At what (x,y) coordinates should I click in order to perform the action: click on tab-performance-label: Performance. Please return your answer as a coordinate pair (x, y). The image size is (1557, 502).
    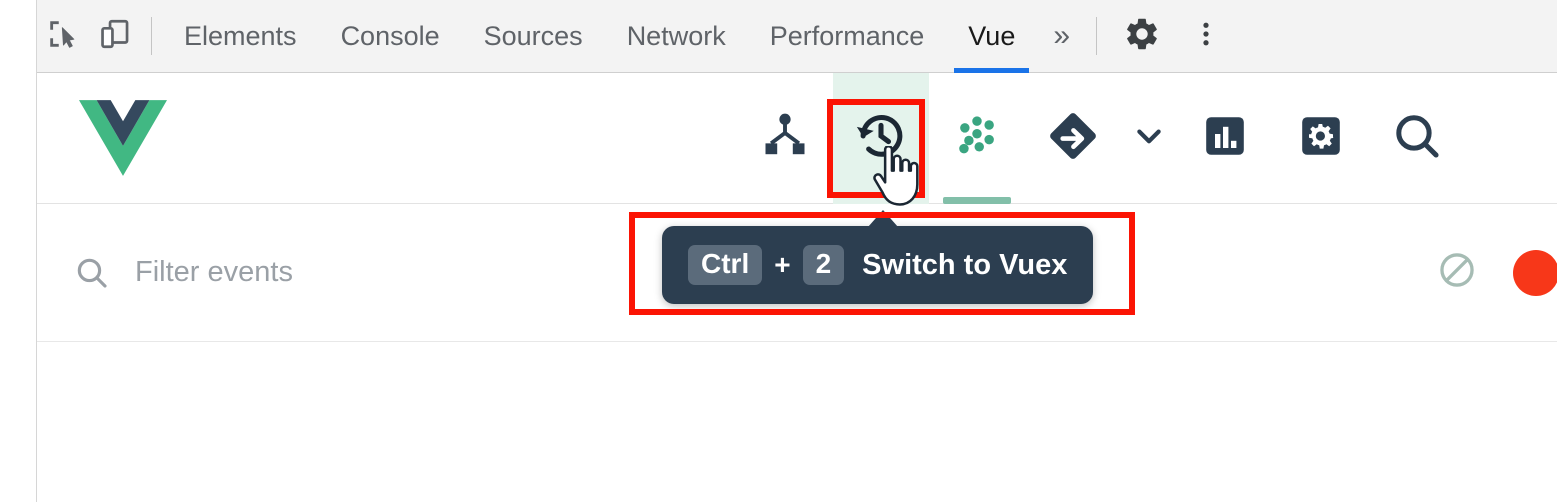
    Looking at the image, I should click on (847, 35).